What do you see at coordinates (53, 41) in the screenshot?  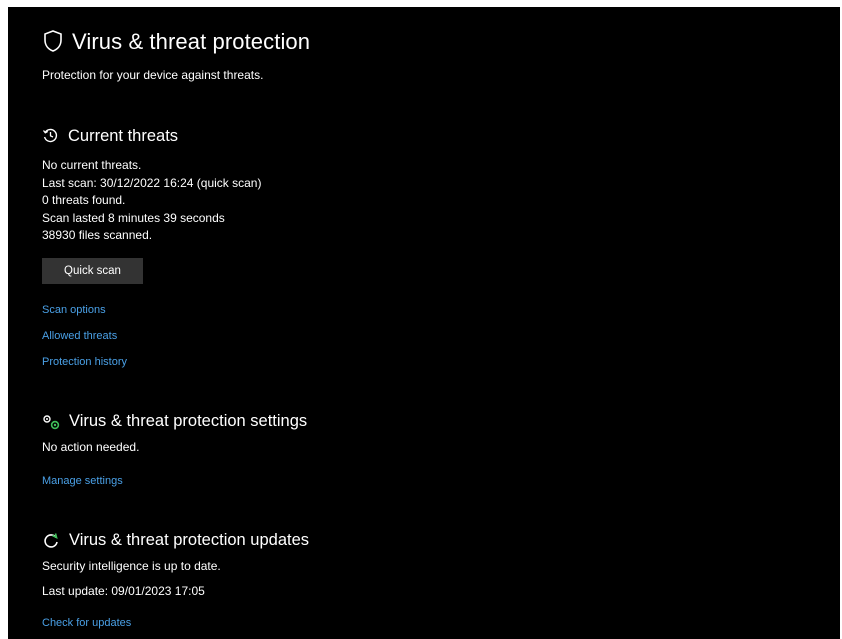 I see `shield-icon` at bounding box center [53, 41].